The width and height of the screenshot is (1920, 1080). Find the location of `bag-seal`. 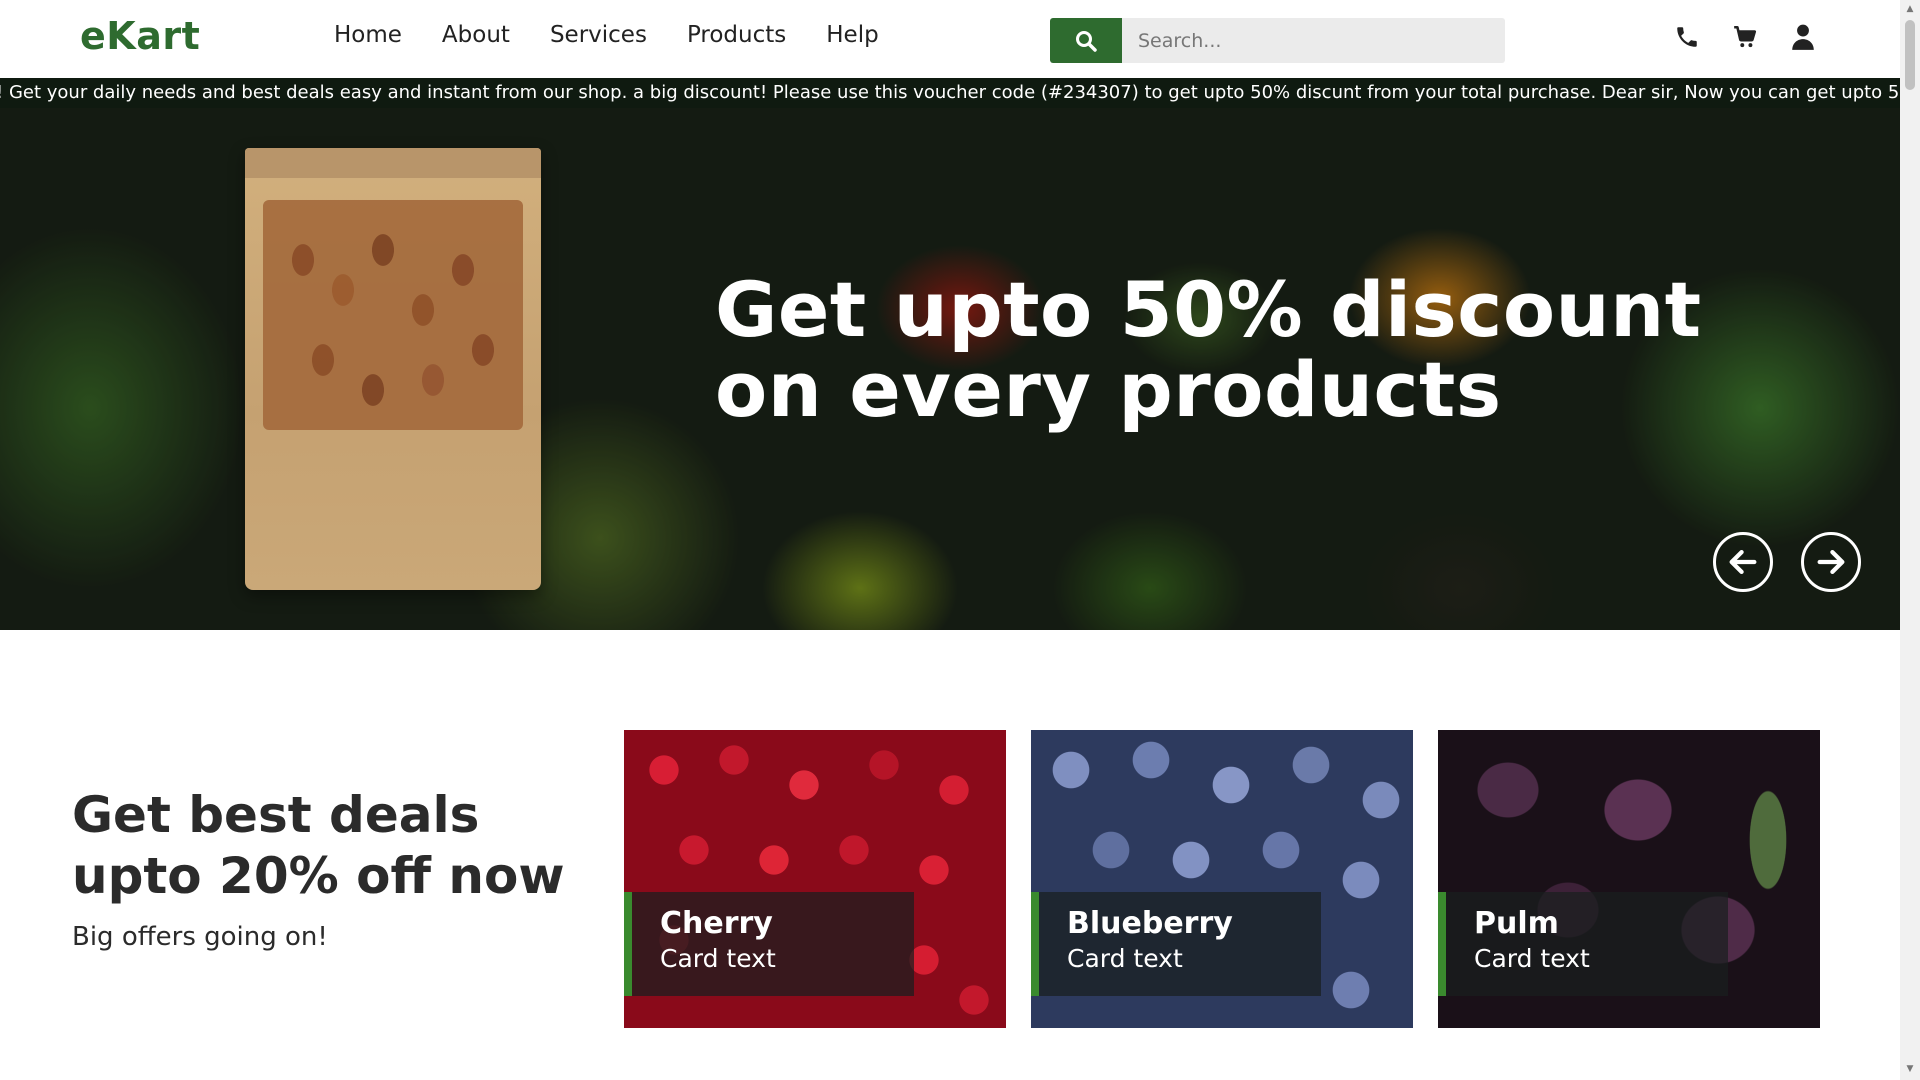

bag-seal is located at coordinates (393, 163).